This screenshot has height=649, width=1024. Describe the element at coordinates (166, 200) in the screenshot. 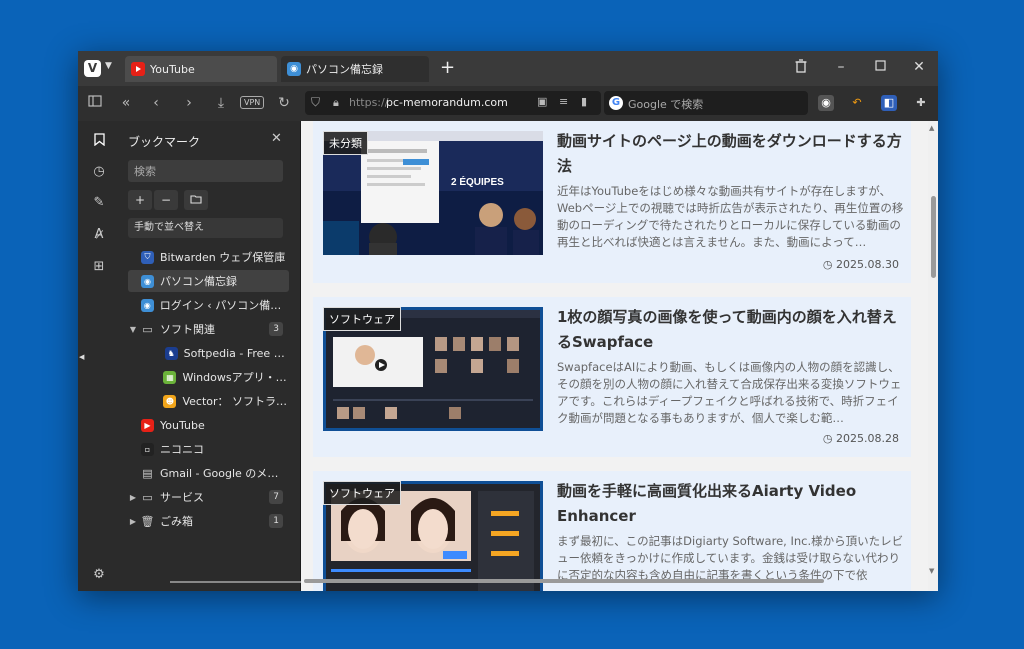

I see `remove-bookmark-button: −` at that location.